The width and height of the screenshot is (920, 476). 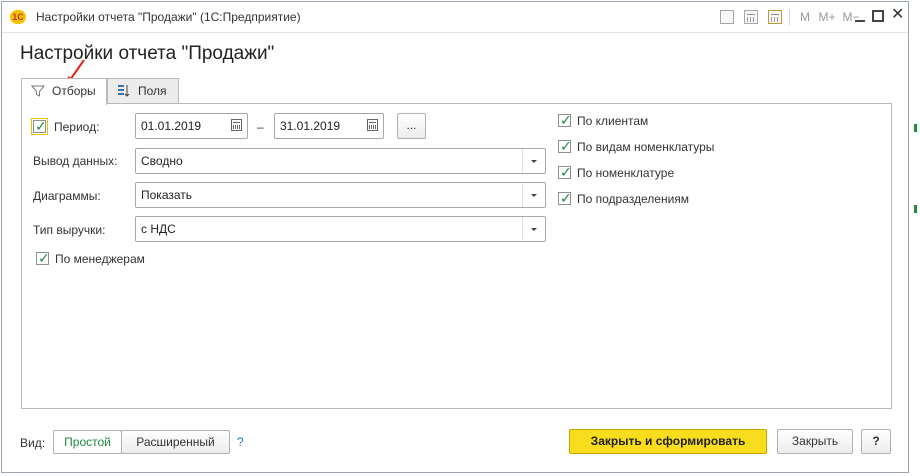 What do you see at coordinates (751, 17) in the screenshot?
I see `calendar-icon` at bounding box center [751, 17].